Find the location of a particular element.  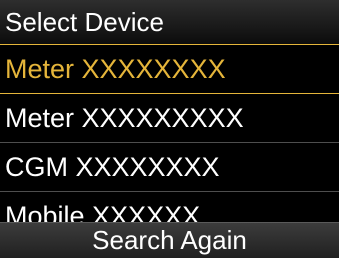

device-item-label: Meter XXXXXXXX is located at coordinates (115, 69).